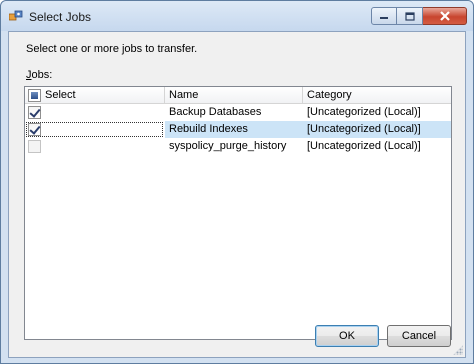 The width and height of the screenshot is (474, 364). I want to click on table-row: Backup Databases [Uncategorized (Local)], so click(238, 112).